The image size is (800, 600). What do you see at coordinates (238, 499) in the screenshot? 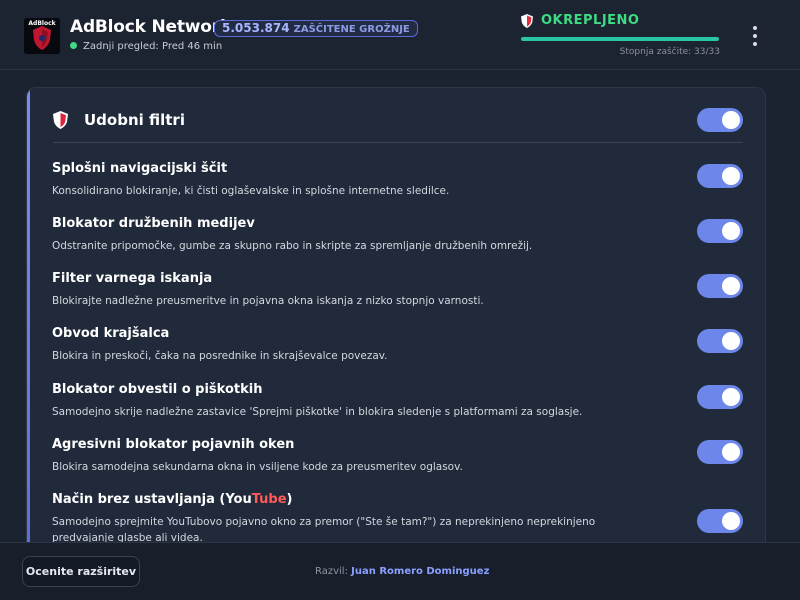
I see `youtube-you: You` at bounding box center [238, 499].